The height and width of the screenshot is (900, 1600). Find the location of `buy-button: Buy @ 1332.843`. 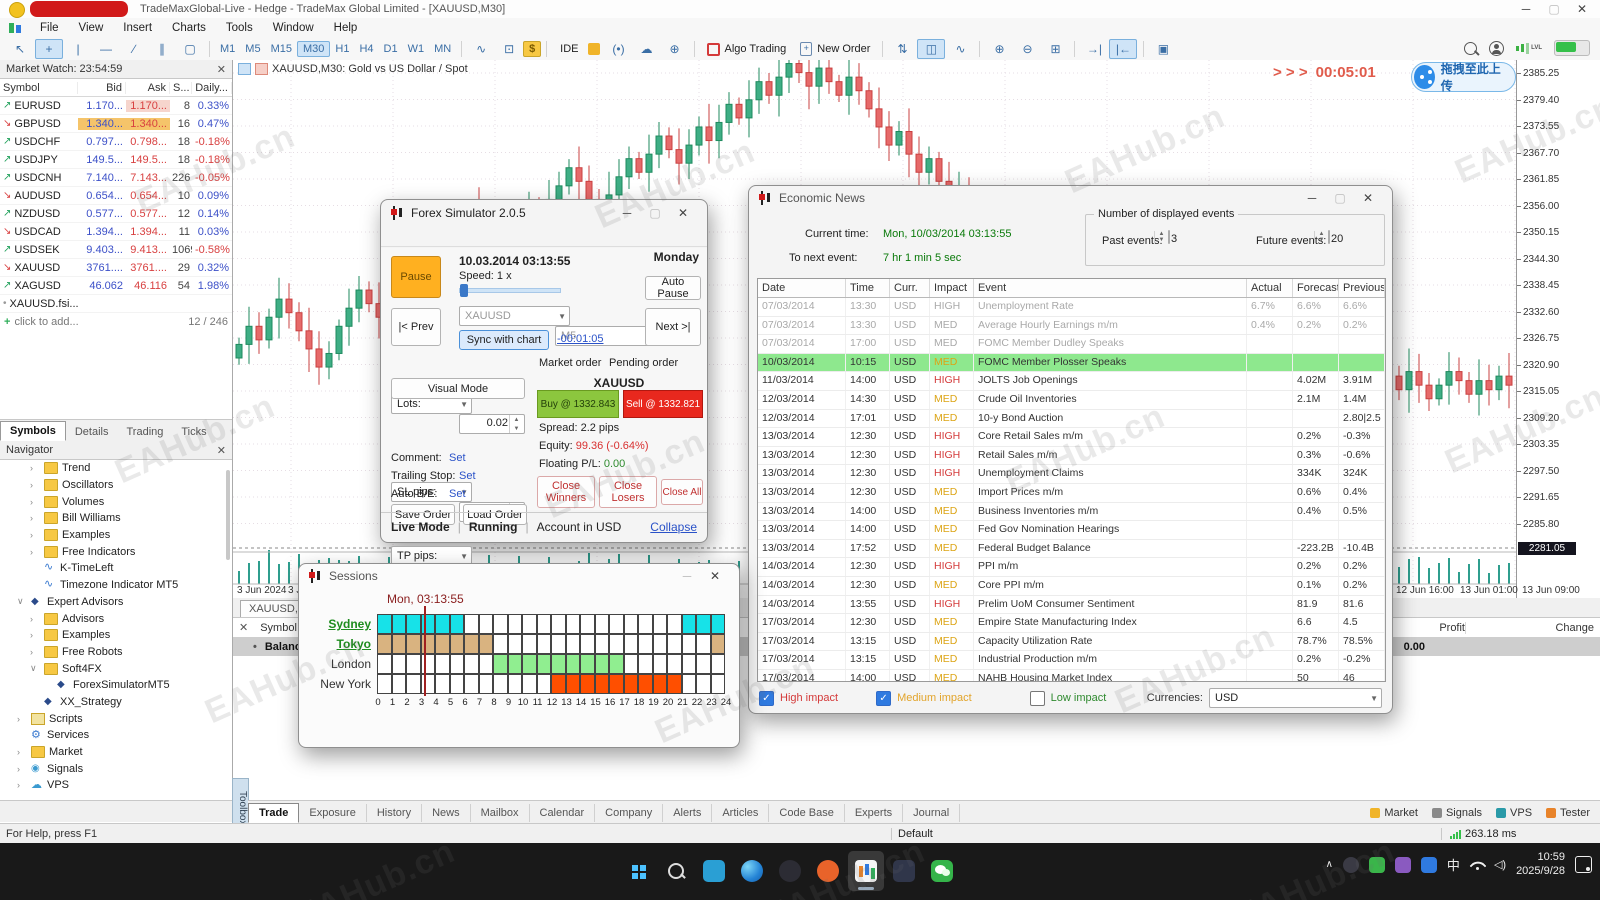

buy-button: Buy @ 1332.843 is located at coordinates (578, 404).